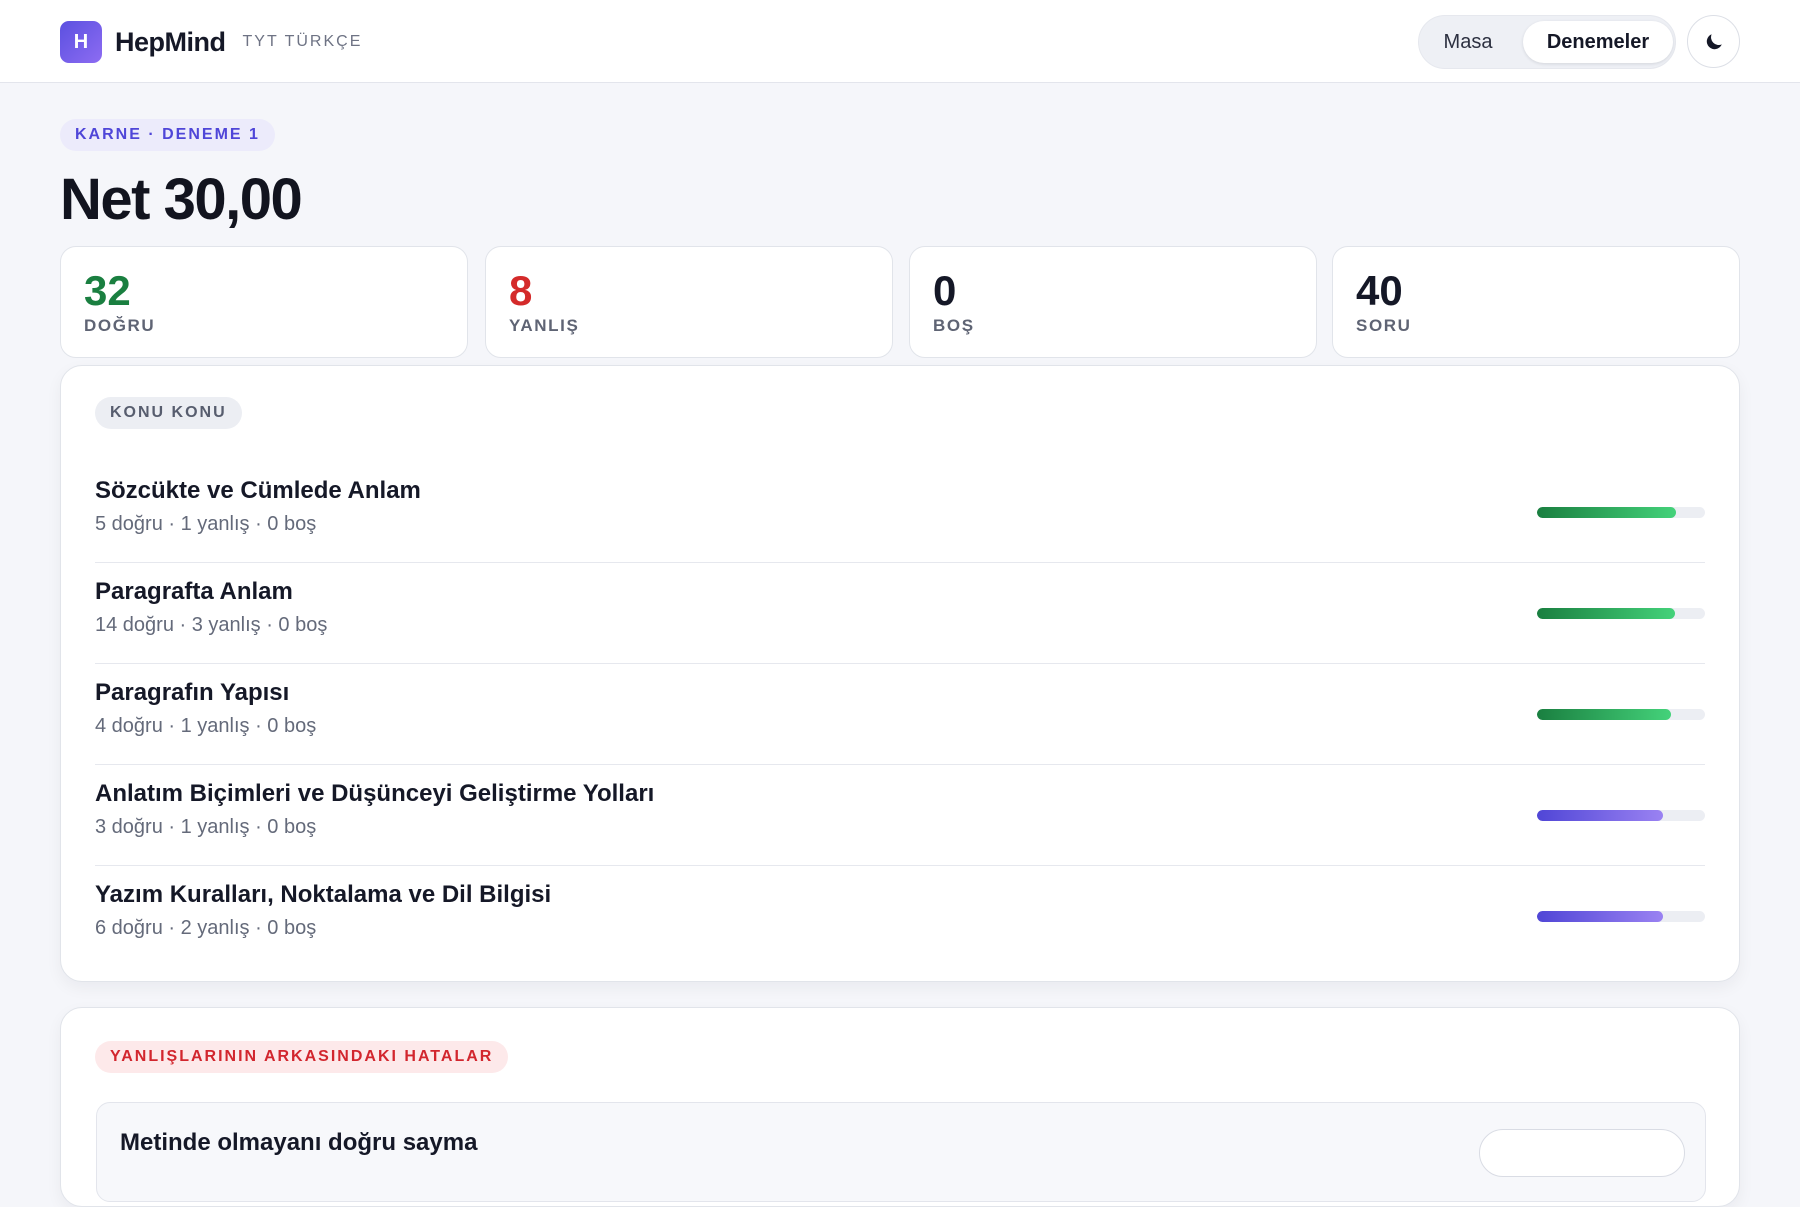 The height and width of the screenshot is (1207, 1800). I want to click on mistake-title: Metinde olmayanı doğru sayma, so click(299, 1142).